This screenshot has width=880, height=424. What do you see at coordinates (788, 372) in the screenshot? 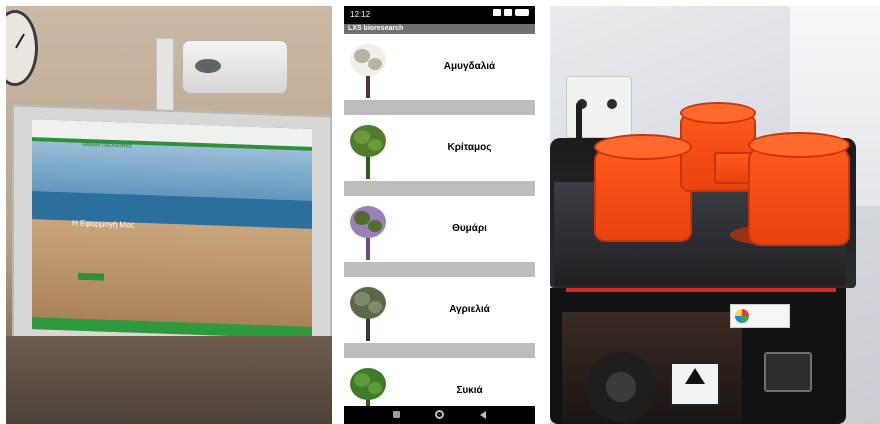
I see `printer-display` at bounding box center [788, 372].